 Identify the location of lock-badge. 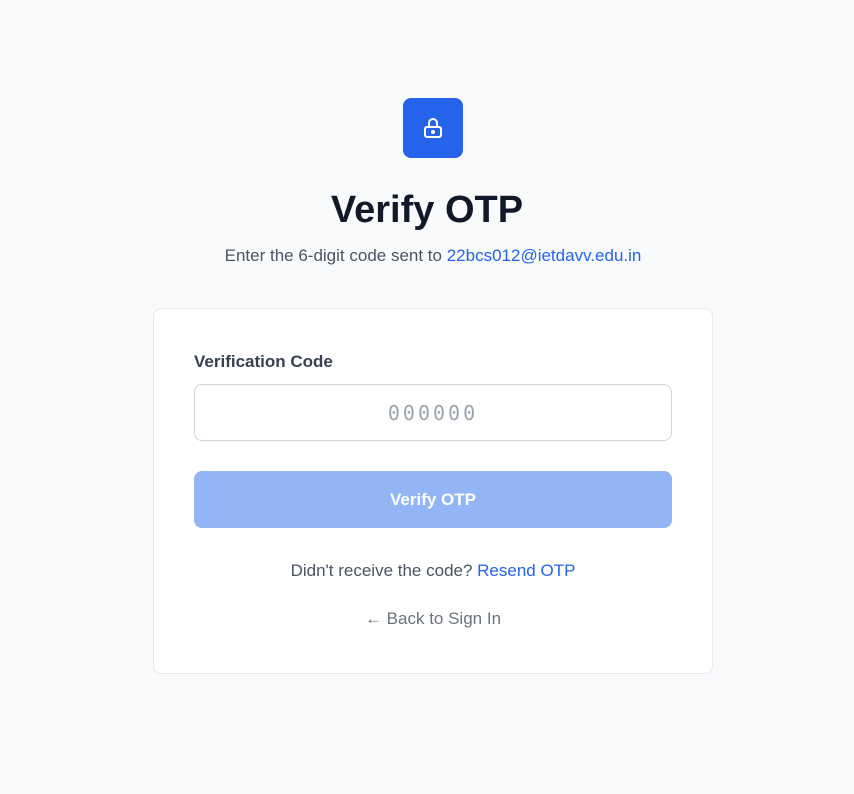
(433, 128).